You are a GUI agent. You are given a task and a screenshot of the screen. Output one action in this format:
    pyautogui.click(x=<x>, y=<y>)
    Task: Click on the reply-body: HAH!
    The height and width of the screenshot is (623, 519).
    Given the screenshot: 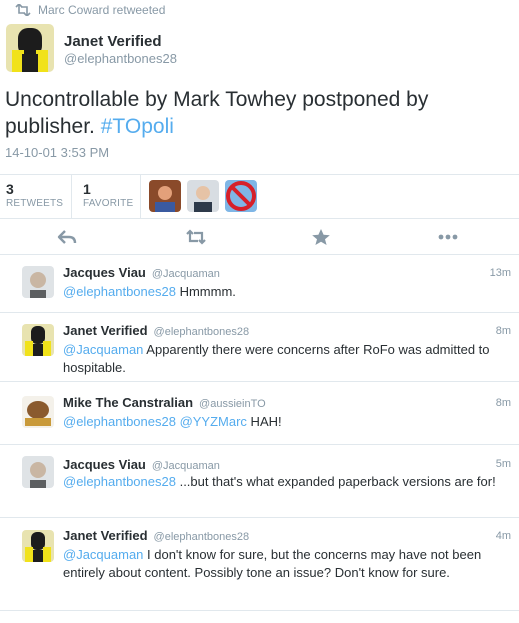 What is the action you would take?
    pyautogui.click(x=264, y=421)
    